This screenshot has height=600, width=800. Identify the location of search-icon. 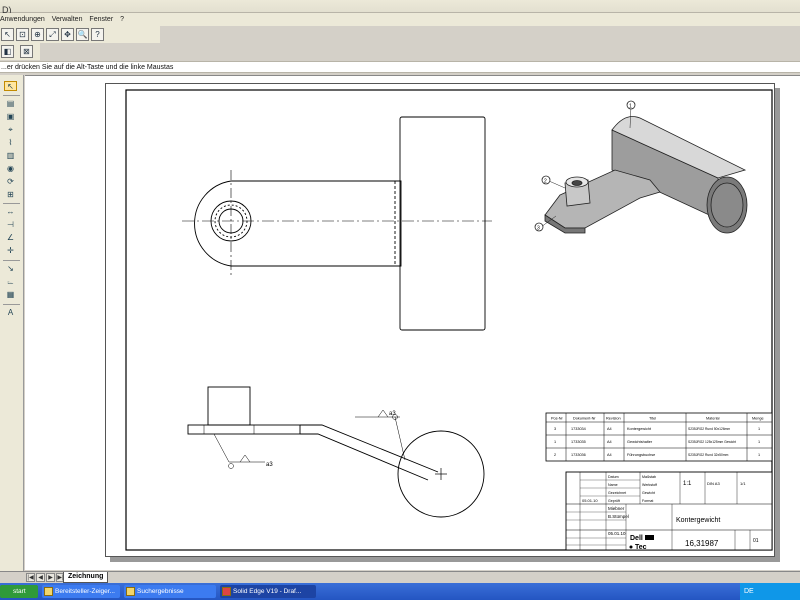
(130, 591).